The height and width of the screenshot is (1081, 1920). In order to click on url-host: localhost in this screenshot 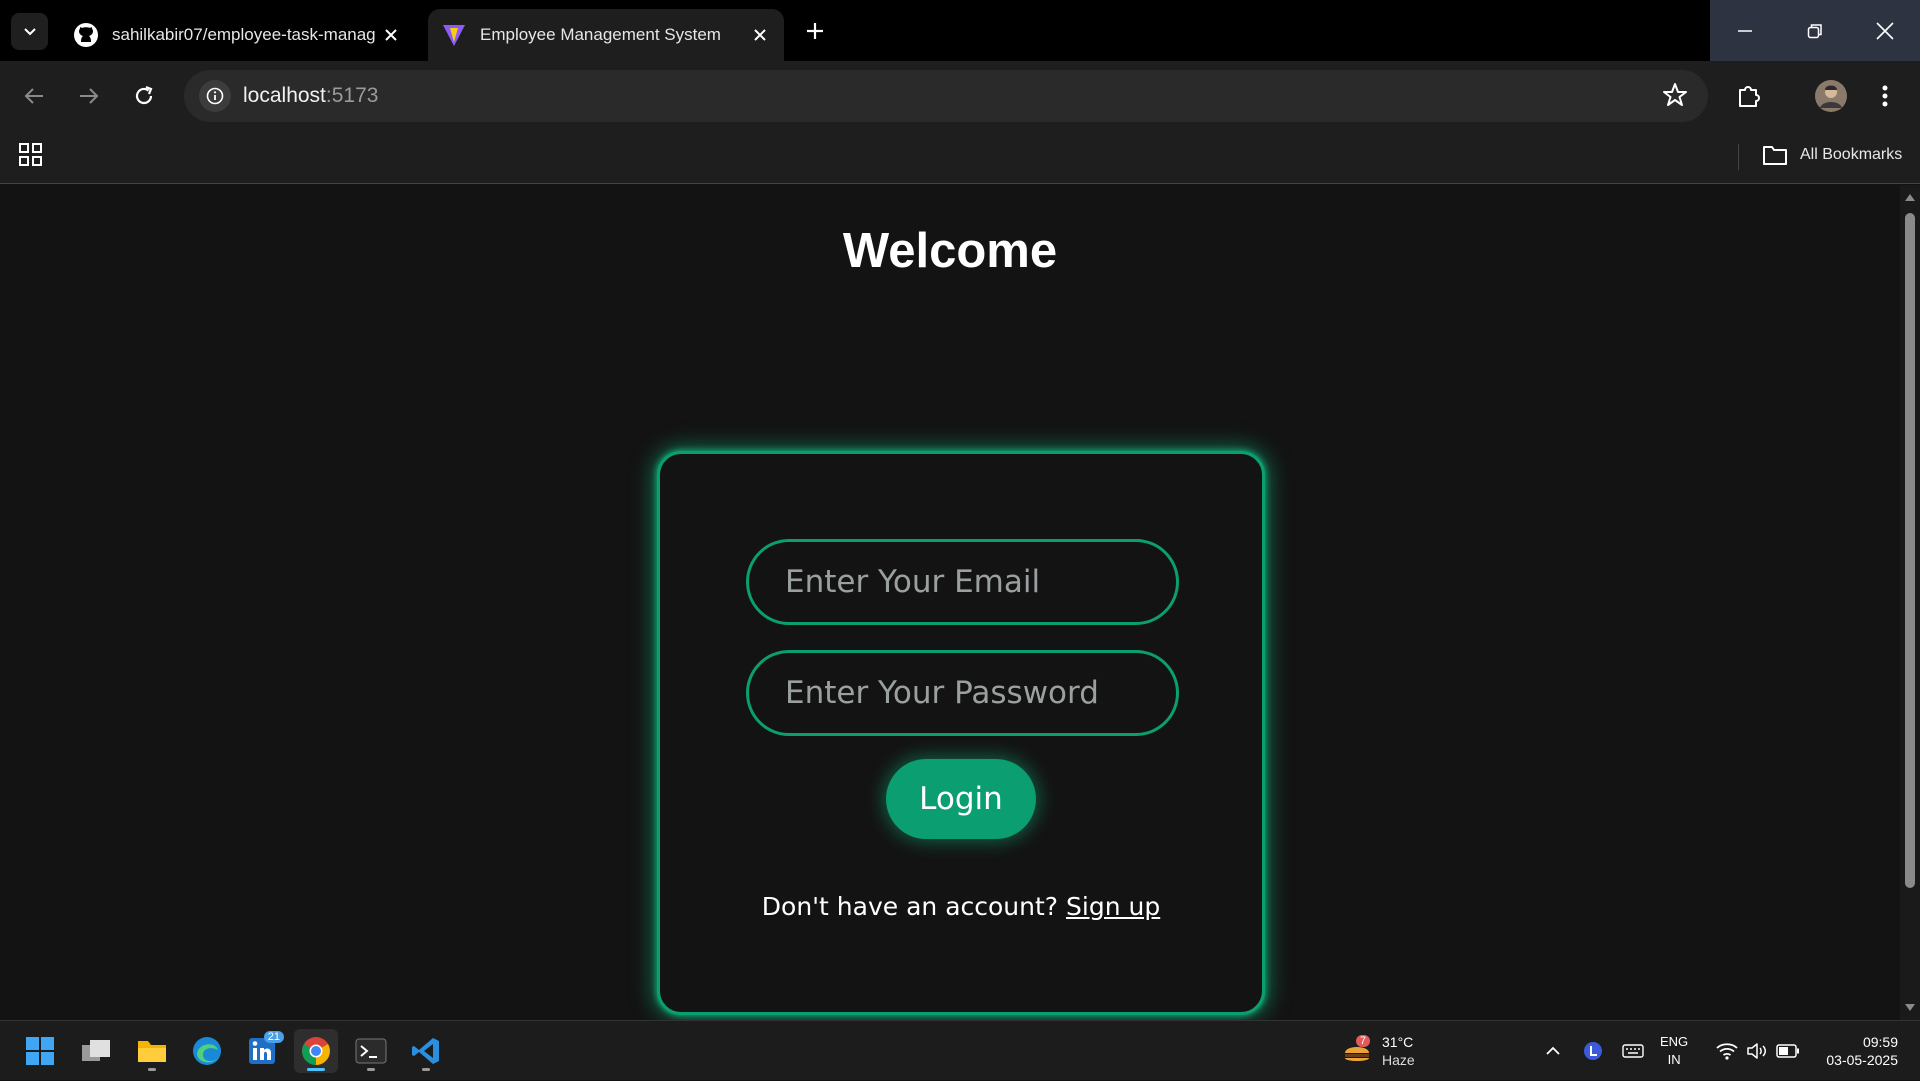, I will do `click(284, 95)`.